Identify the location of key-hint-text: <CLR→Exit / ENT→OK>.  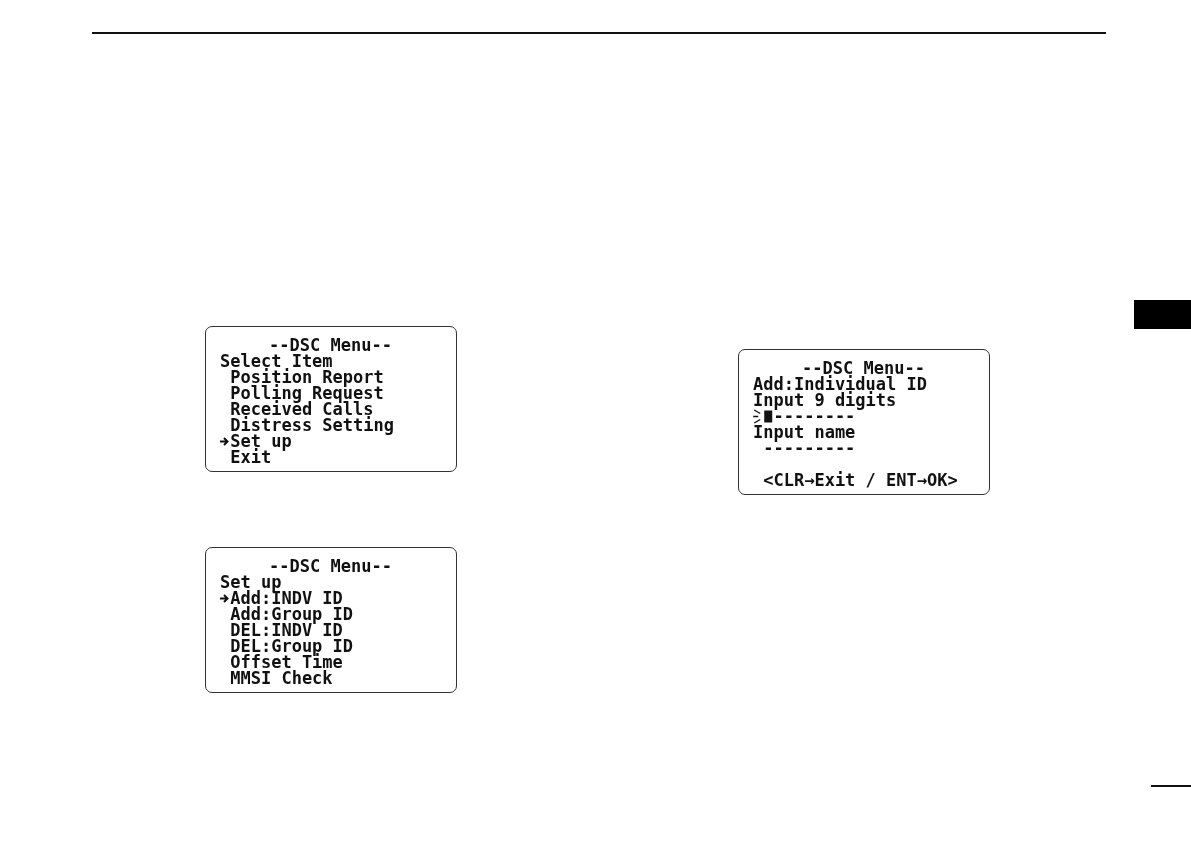
(860, 480).